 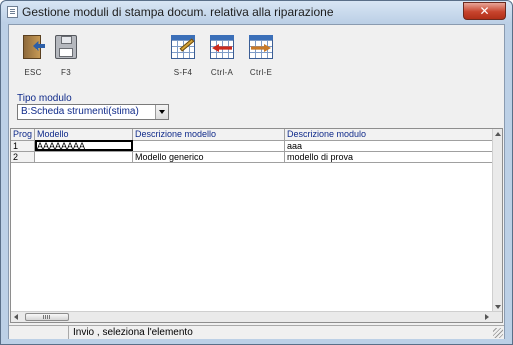 What do you see at coordinates (209, 135) in the screenshot?
I see `col-header-descrizione-modello: Descrizione modello` at bounding box center [209, 135].